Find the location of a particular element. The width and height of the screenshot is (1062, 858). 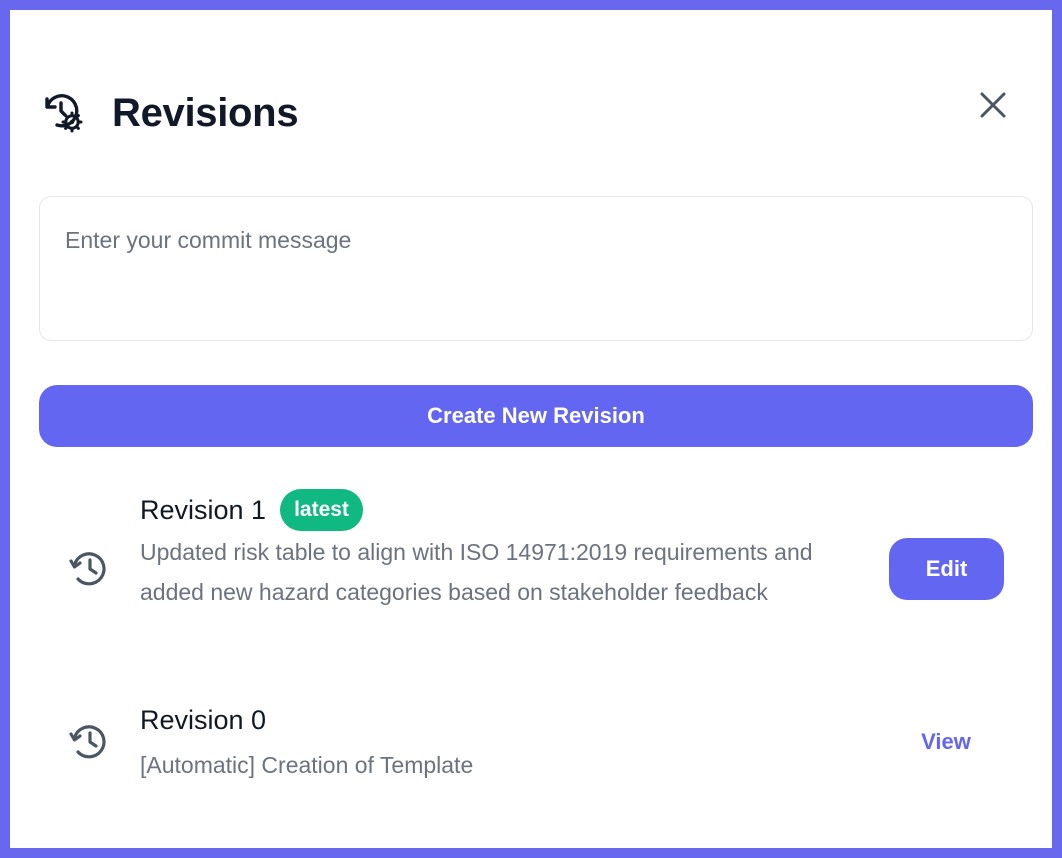

close-icon is located at coordinates (993, 105).